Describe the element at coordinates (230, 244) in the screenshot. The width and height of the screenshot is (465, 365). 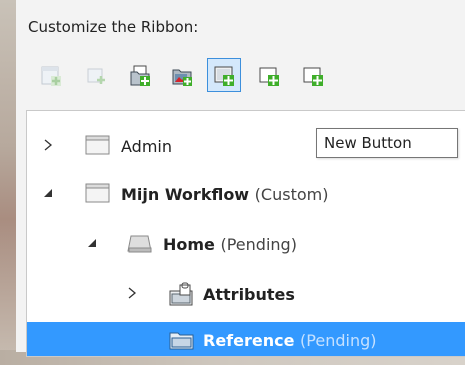
I see `tree-item-label: Home (Pending)` at that location.